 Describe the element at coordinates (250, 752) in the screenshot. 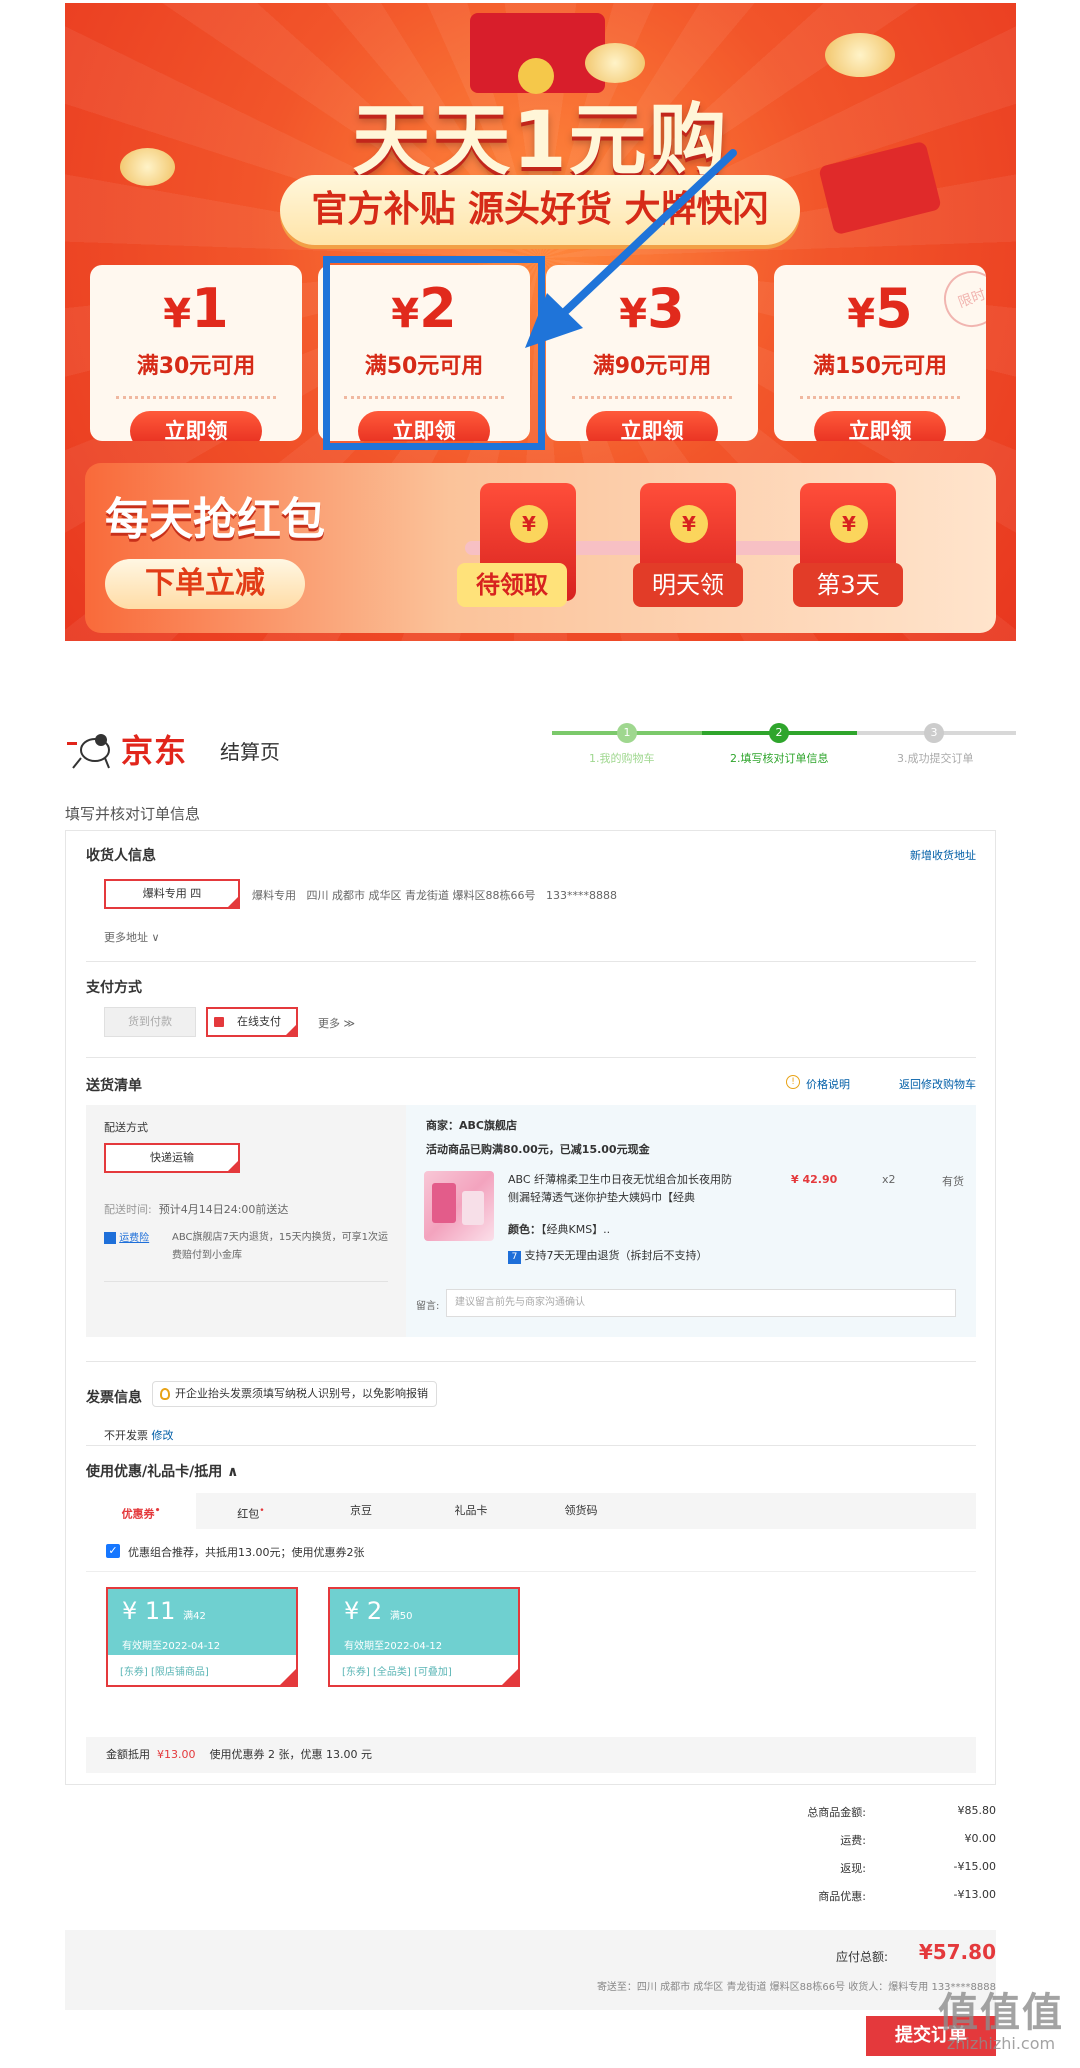

I see `page-name: 结算页` at that location.